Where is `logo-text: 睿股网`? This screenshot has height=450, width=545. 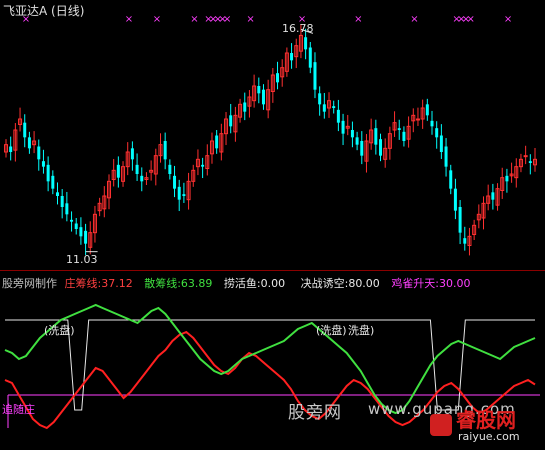 logo-text: 睿股网 is located at coordinates (486, 420).